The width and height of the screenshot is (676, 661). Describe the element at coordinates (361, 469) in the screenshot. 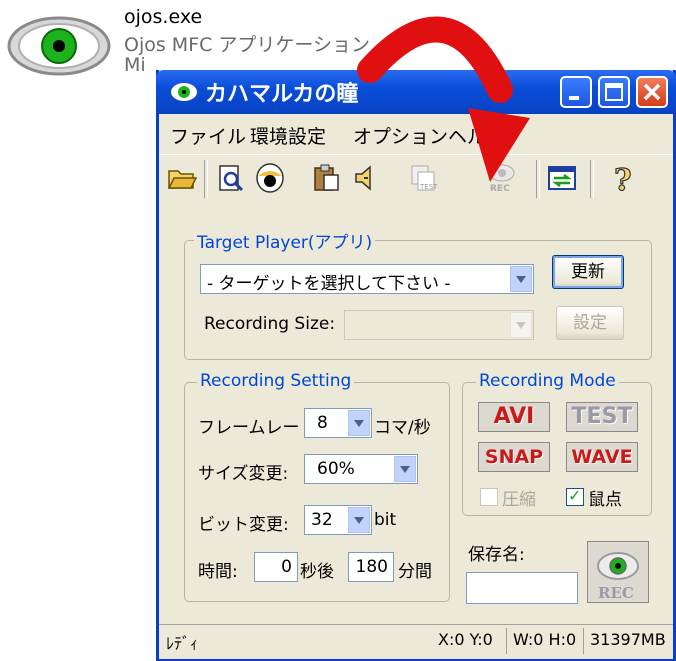

I see `size-select: 60%` at that location.